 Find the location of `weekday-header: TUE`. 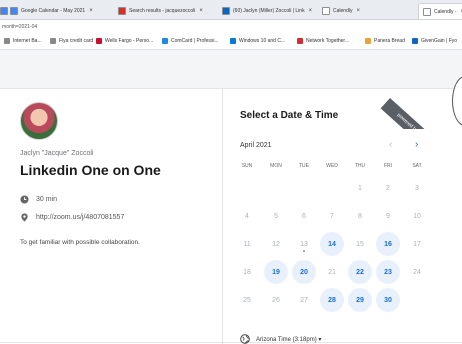

weekday-header: TUE is located at coordinates (304, 166).